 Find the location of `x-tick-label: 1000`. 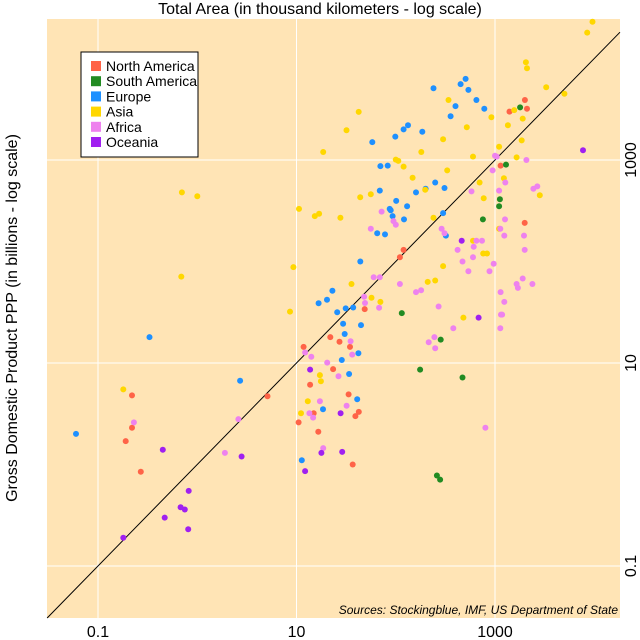

x-tick-label: 1000 is located at coordinates (495, 632).